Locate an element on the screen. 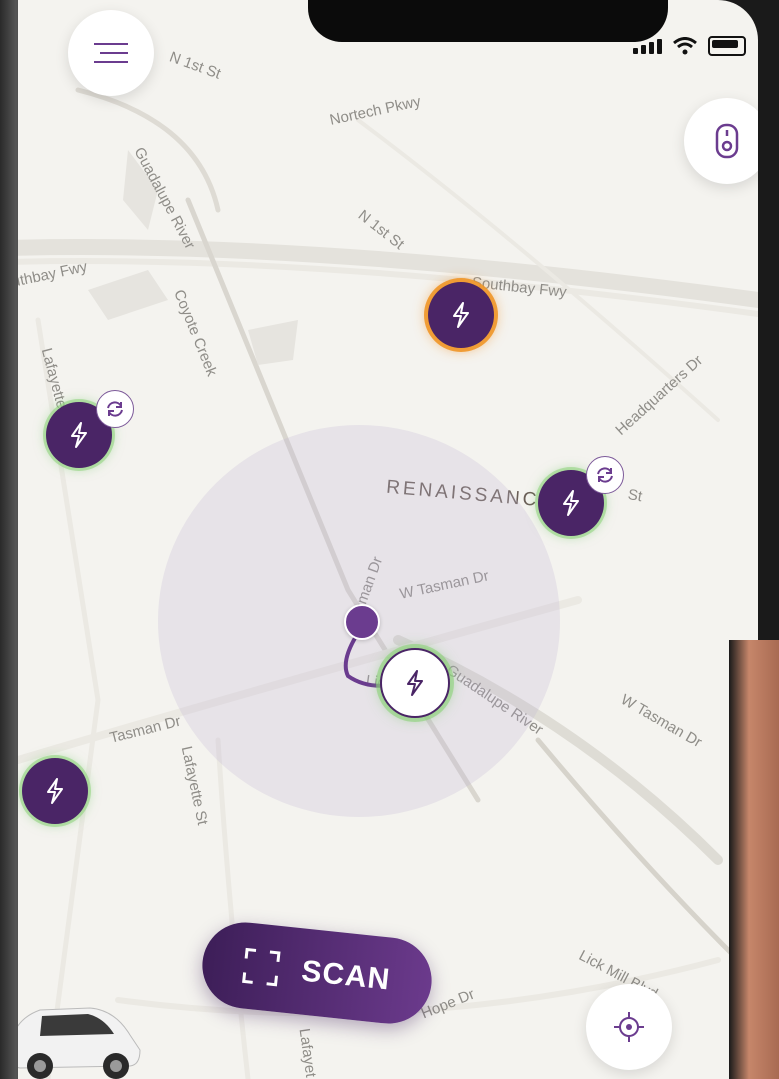  battery-icon is located at coordinates (727, 46).